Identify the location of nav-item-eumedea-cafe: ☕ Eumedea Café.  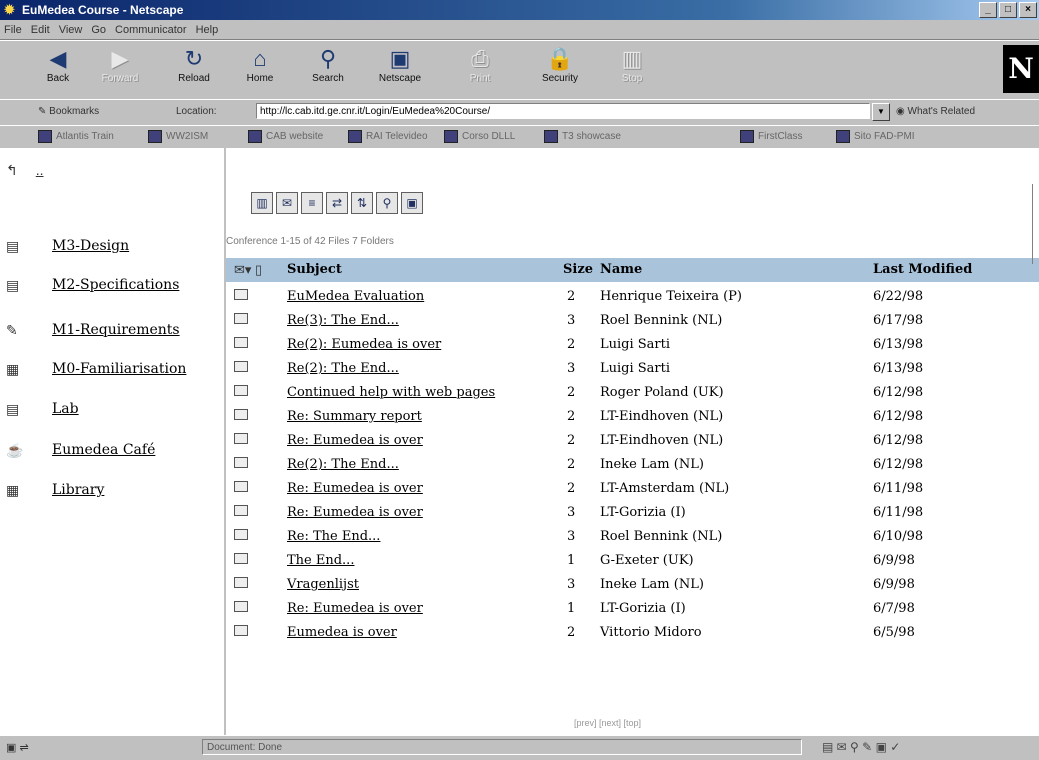
(80, 450).